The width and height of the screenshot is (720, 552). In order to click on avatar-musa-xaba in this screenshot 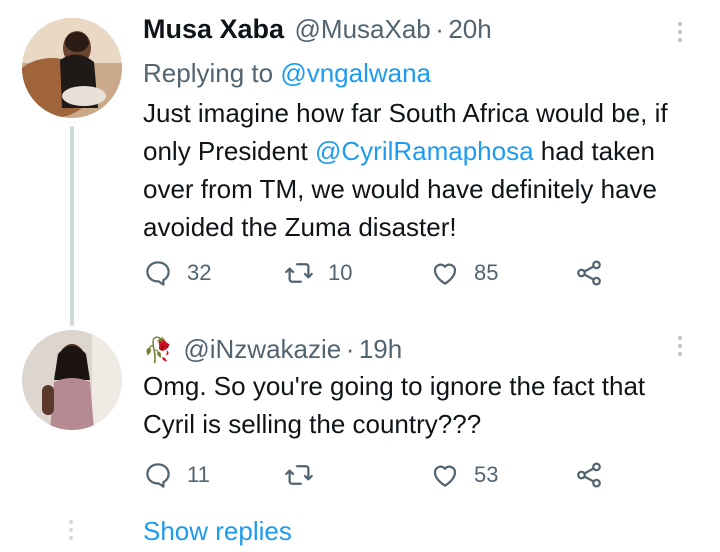, I will do `click(72, 68)`.